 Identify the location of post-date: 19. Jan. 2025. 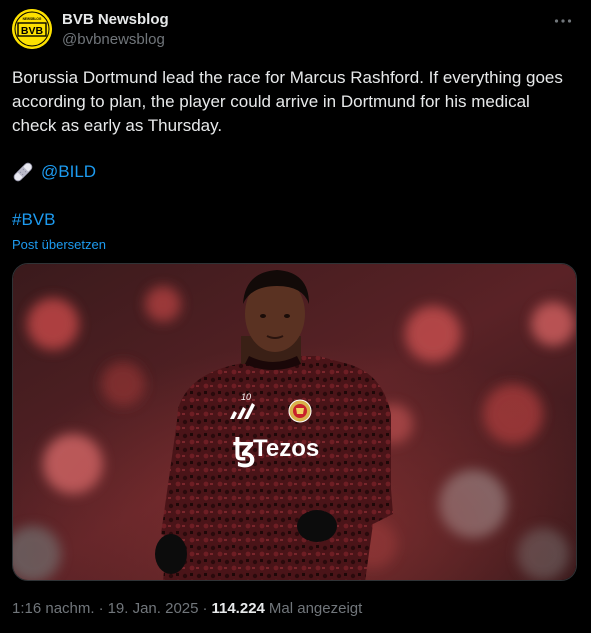
(153, 608).